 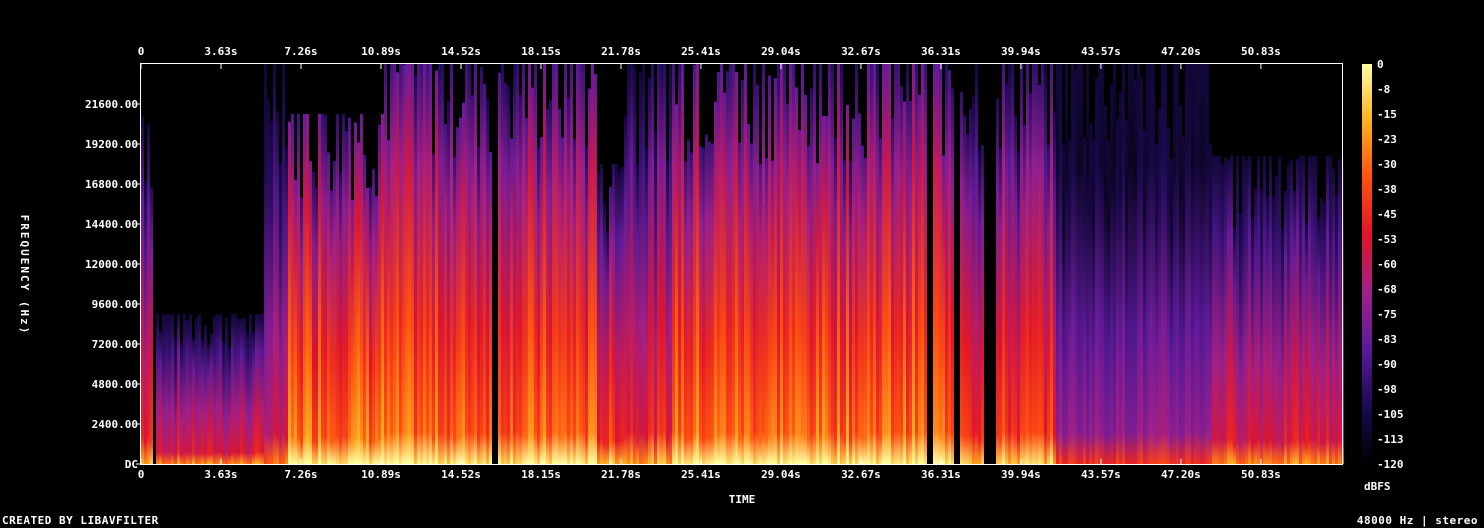 I want to click on x-tick-label: 10.89s, so click(x=381, y=474).